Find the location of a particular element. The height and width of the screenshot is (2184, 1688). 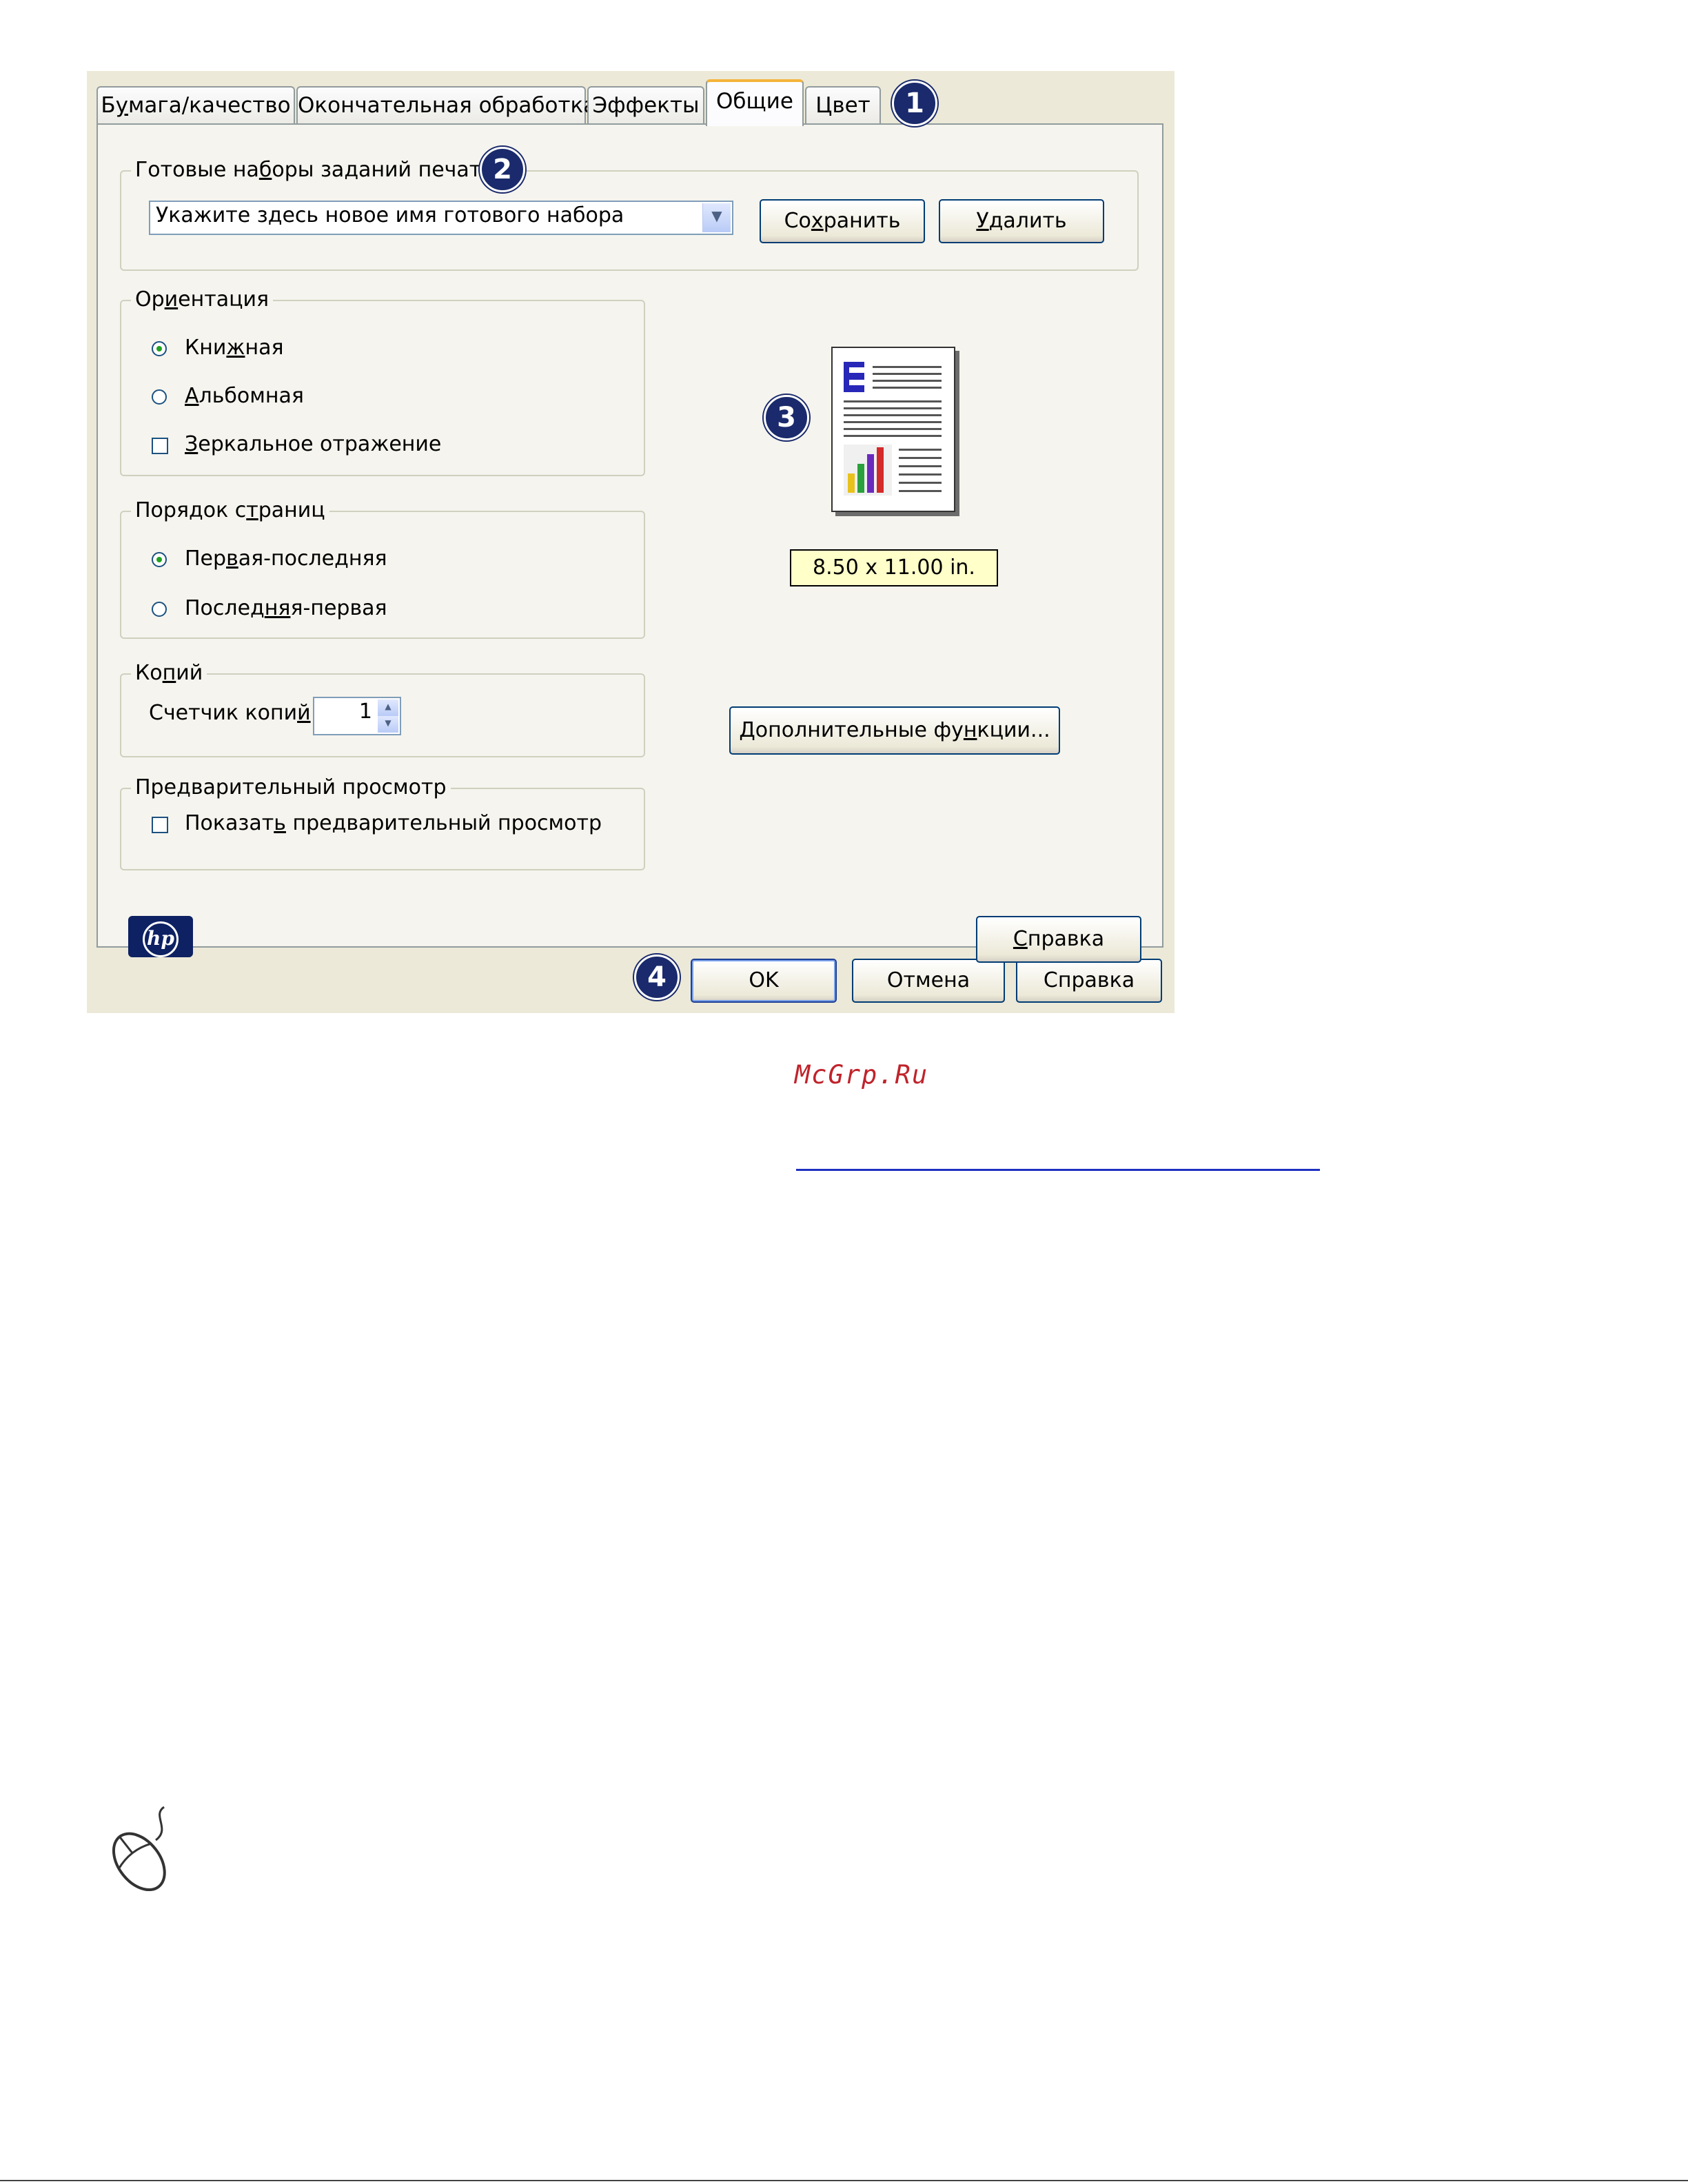

copies-spin-buttons: ▲ ▼ is located at coordinates (388, 716).